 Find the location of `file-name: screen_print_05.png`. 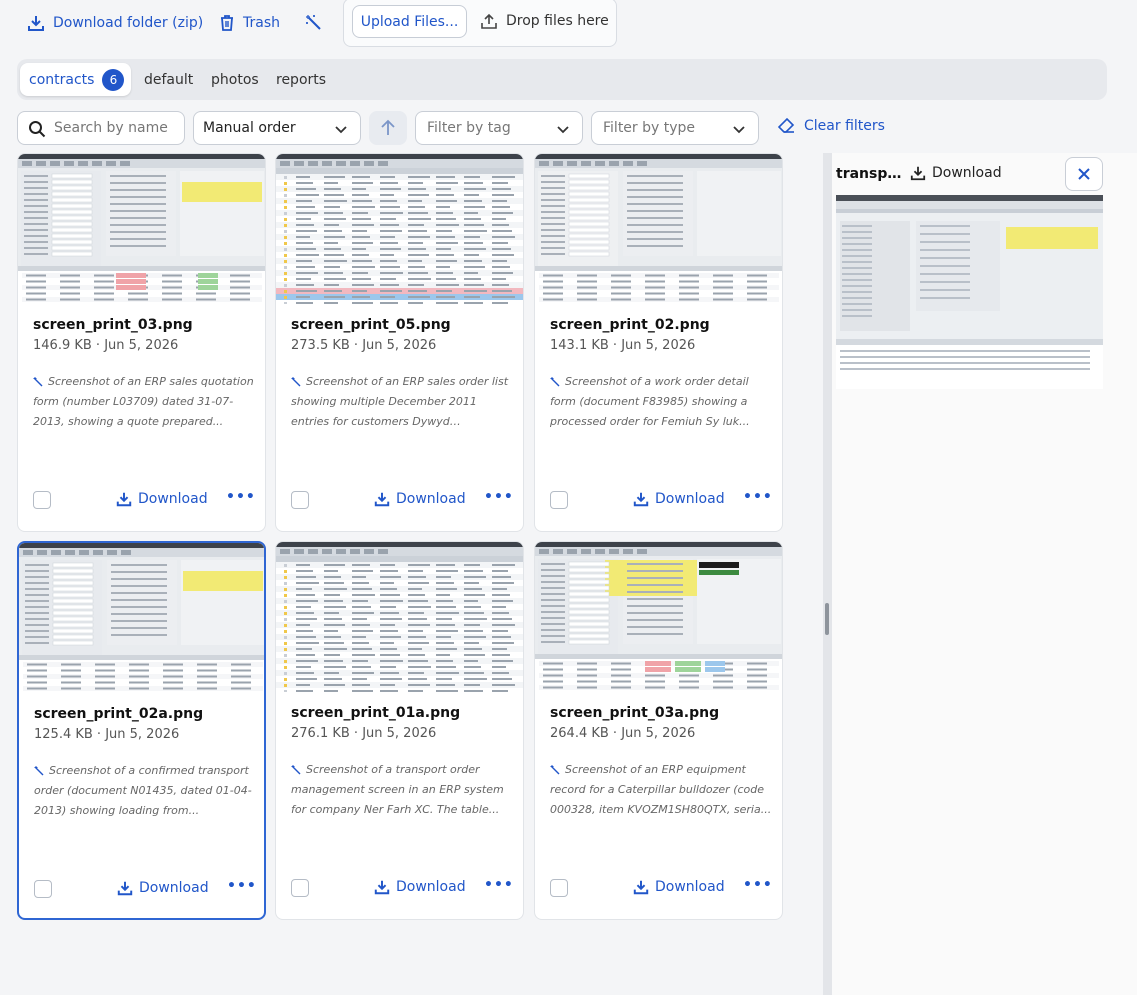

file-name: screen_print_05.png is located at coordinates (371, 325).